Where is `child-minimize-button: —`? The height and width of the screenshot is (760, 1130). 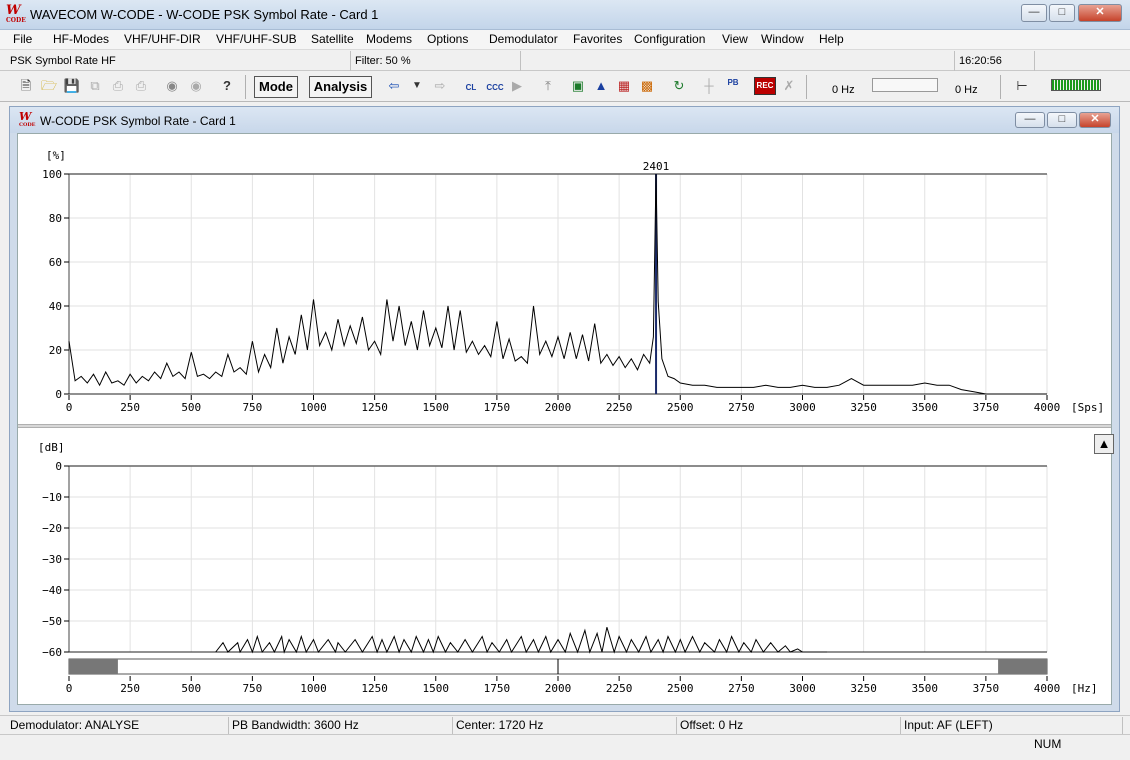 child-minimize-button: — is located at coordinates (1030, 120).